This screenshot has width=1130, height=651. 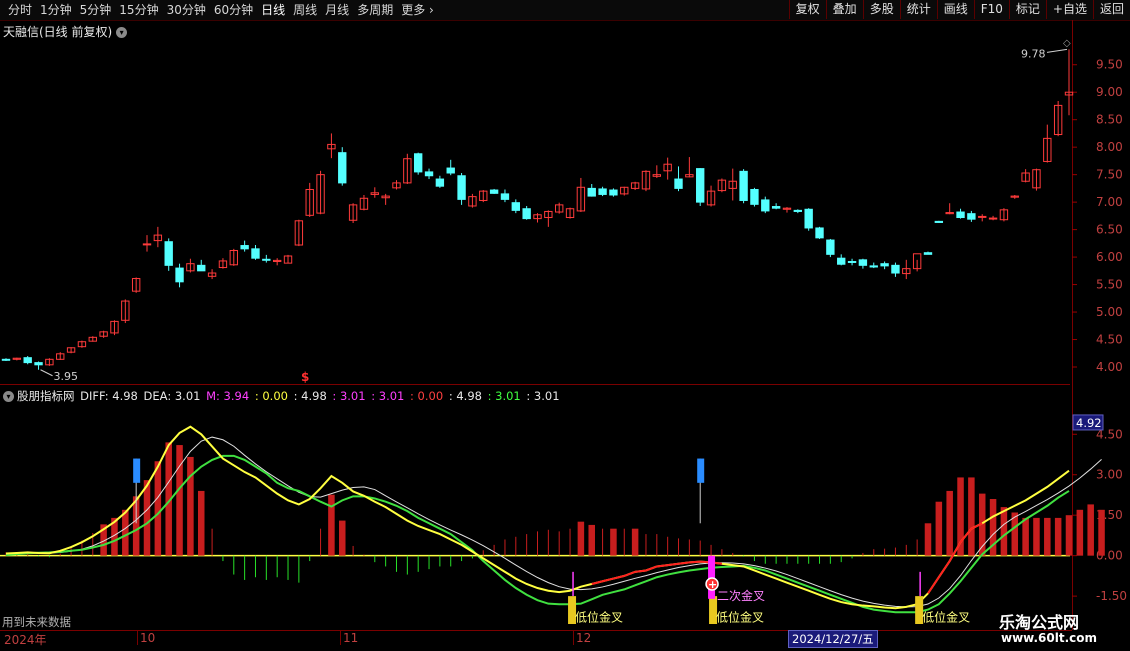 I want to click on toolbar-button-4: 画线, so click(x=955, y=9).